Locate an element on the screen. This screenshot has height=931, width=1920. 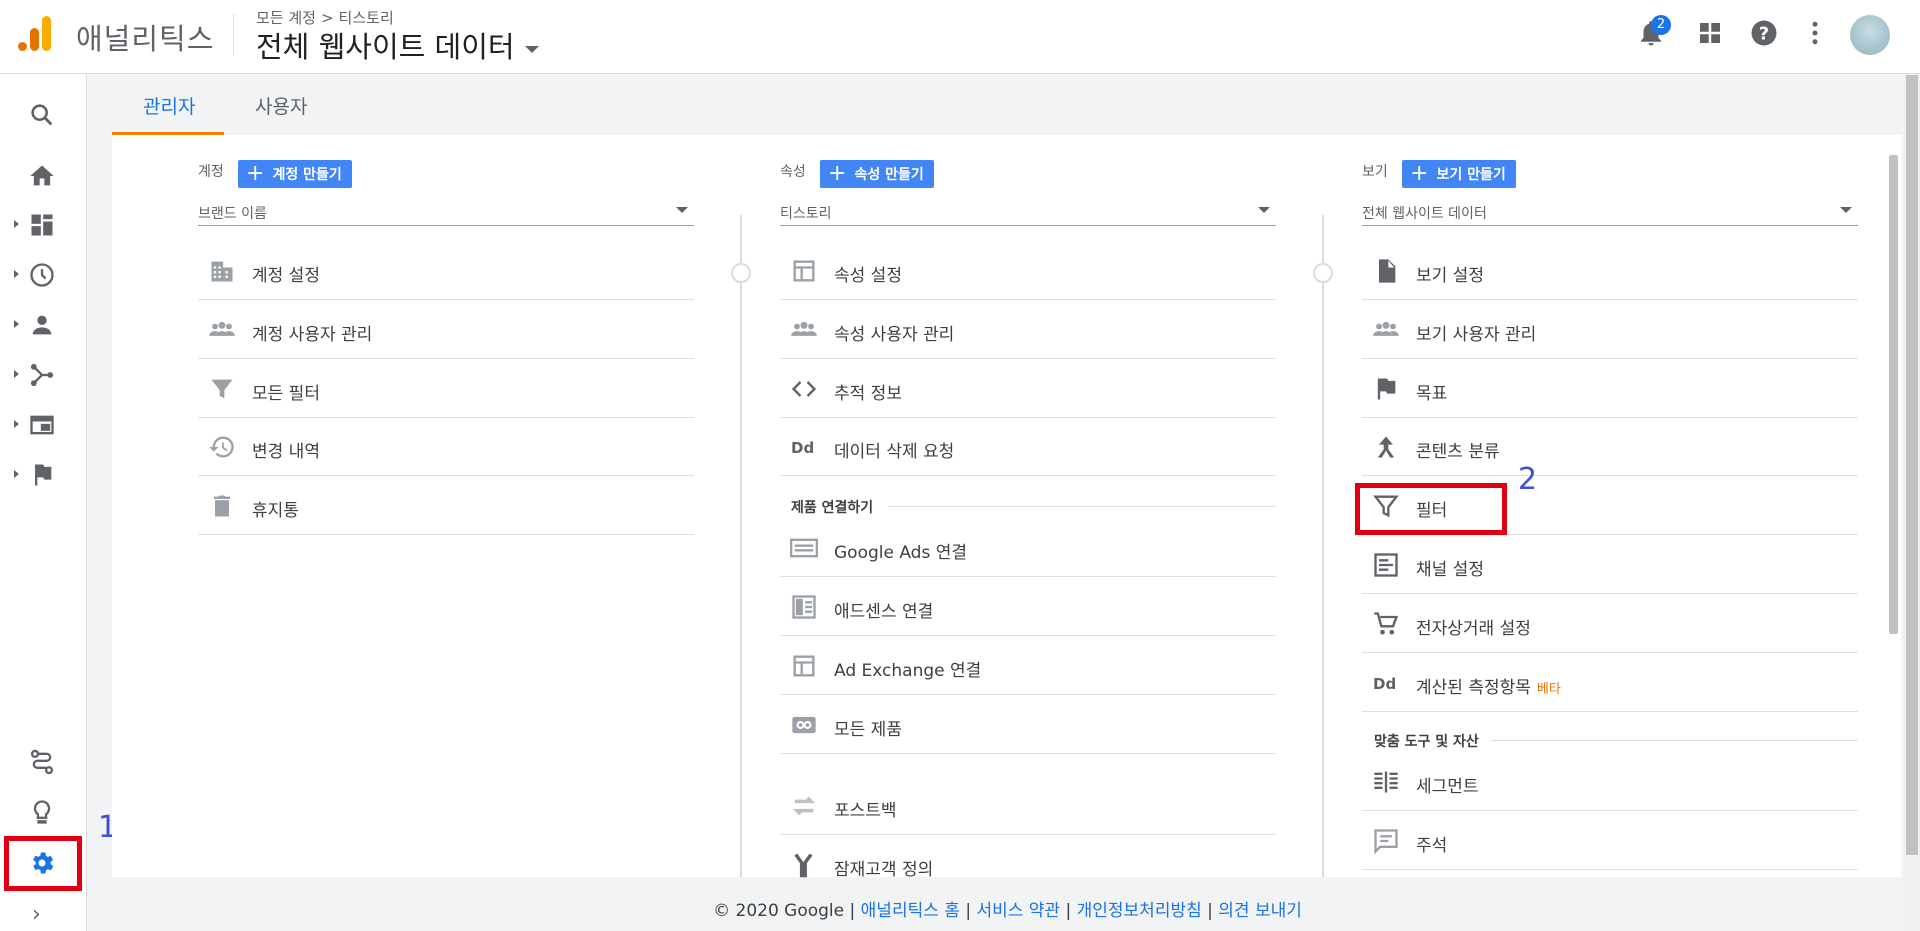
view-selector-dropdown: 전체 웹사이트 데이터 is located at coordinates (1610, 211).